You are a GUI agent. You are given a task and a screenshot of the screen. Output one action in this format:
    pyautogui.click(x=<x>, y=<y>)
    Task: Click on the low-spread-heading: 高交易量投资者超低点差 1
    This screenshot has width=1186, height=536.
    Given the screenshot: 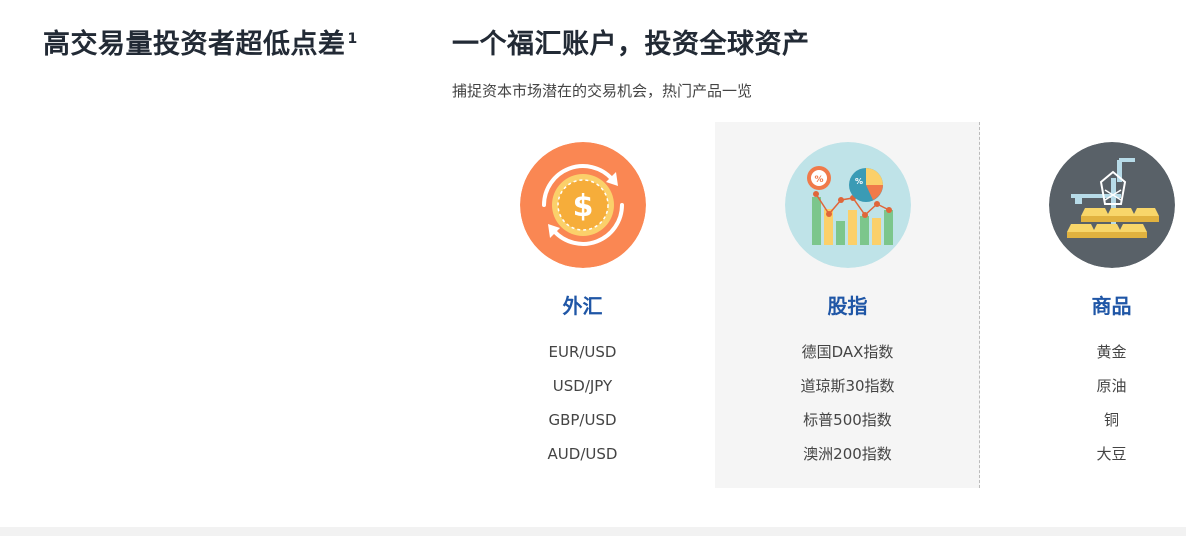 What is the action you would take?
    pyautogui.click(x=200, y=41)
    